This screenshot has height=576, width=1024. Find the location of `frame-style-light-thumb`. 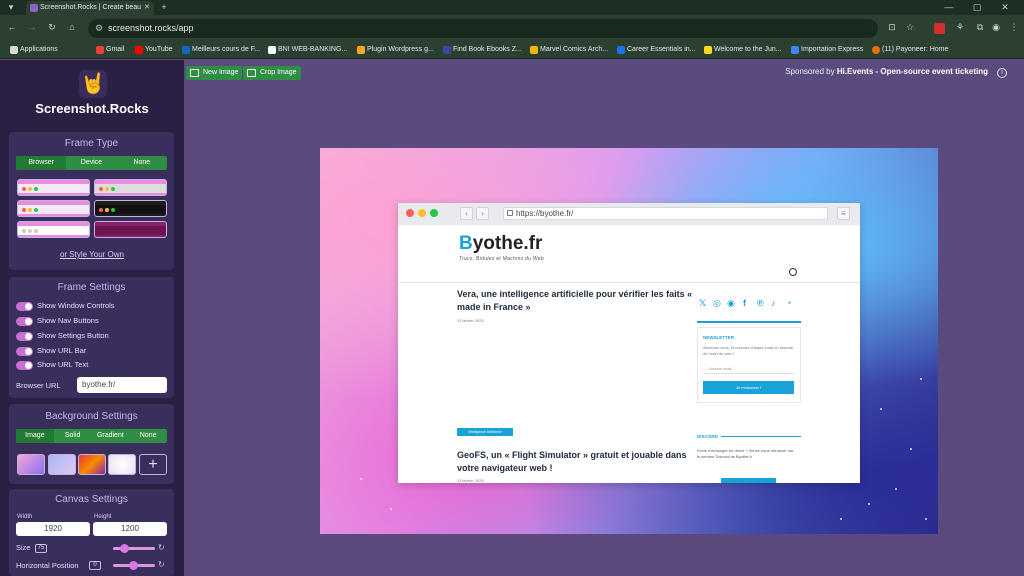

frame-style-light-thumb is located at coordinates (53, 187).